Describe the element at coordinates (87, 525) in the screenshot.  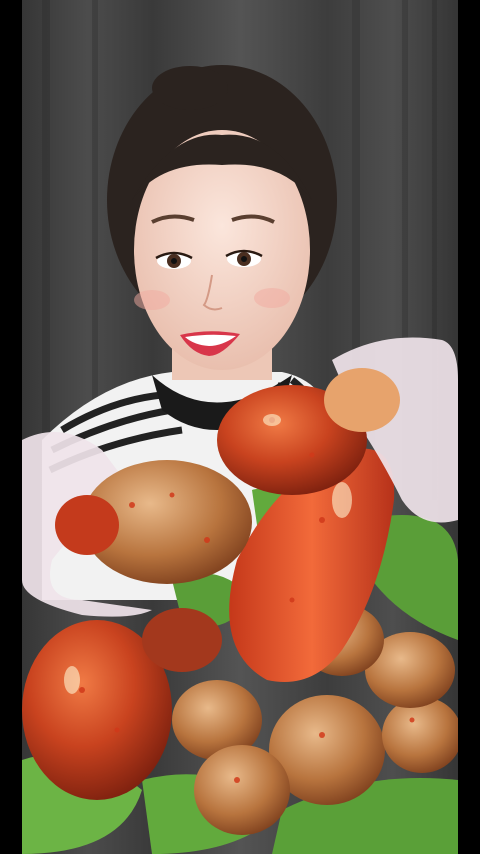
I see `held-sauced-piece` at that location.